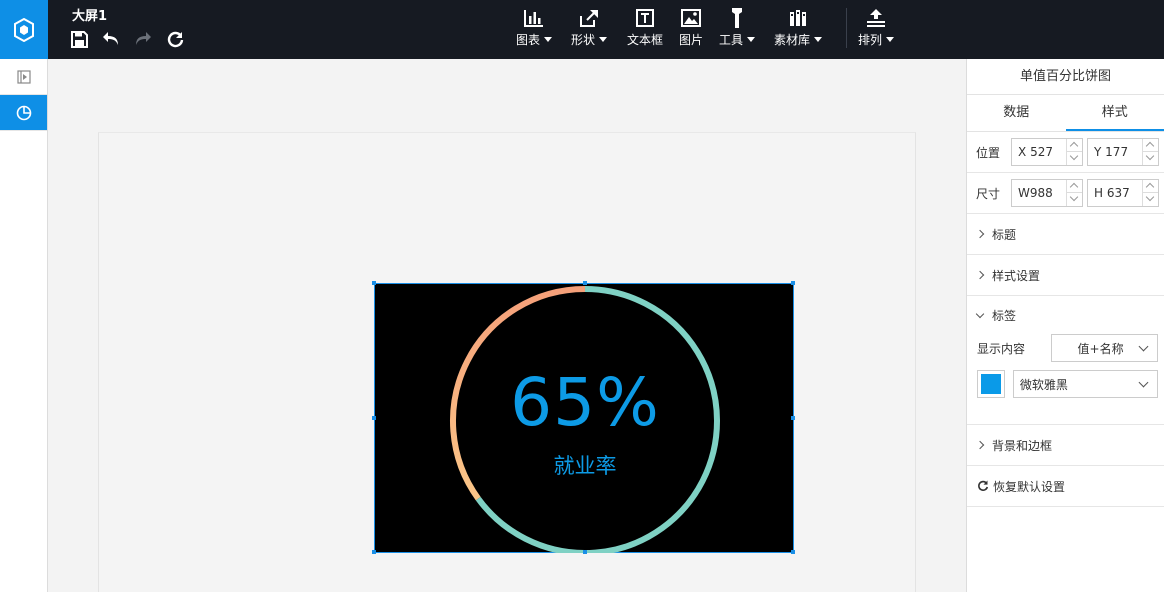 The image size is (1164, 592). What do you see at coordinates (1065, 234) in the screenshot?
I see `section-title: 标题` at bounding box center [1065, 234].